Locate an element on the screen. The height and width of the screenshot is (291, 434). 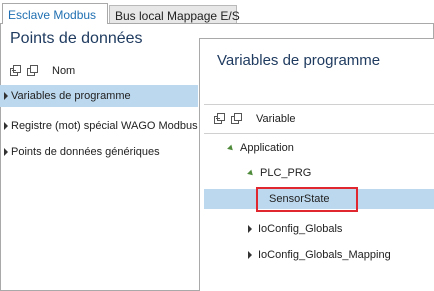
tab-esclave-modbus: Esclave Modbus is located at coordinates (55, 13).